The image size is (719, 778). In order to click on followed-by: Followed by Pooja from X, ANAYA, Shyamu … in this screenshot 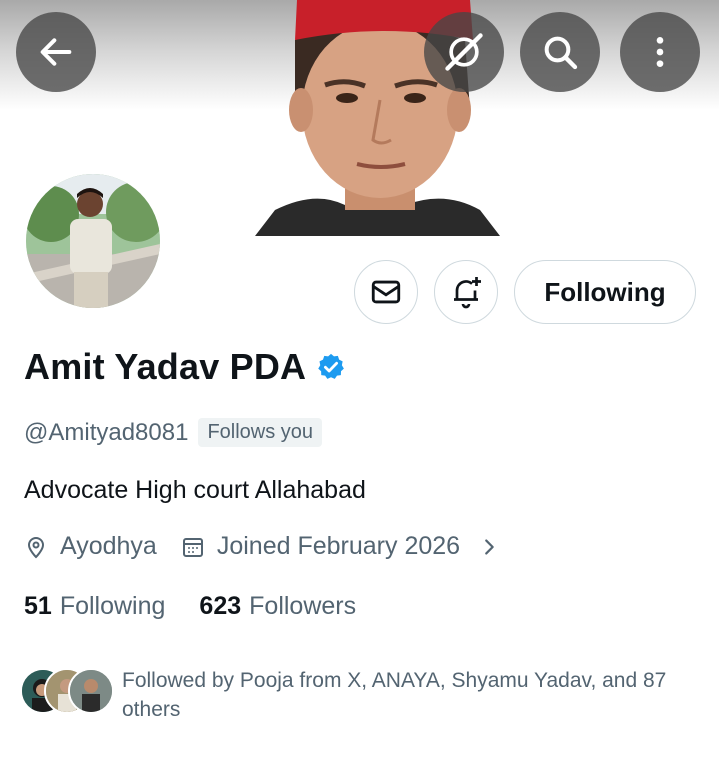, I will do `click(365, 695)`.